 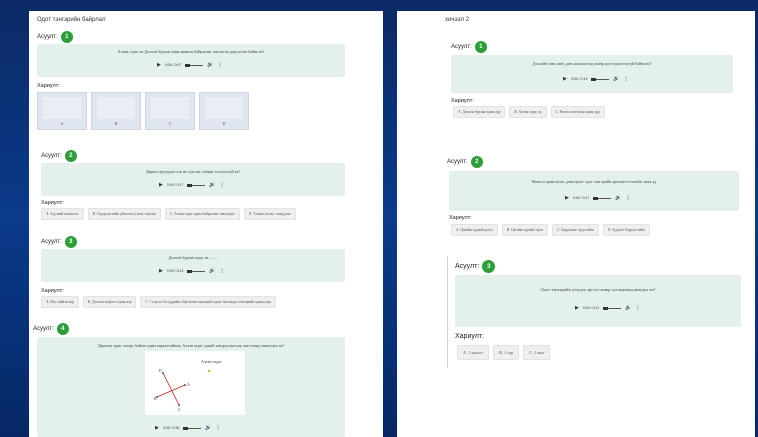 I want to click on answer-option-c: C. Баруунаас зүүн тийш, so click(x=575, y=230).